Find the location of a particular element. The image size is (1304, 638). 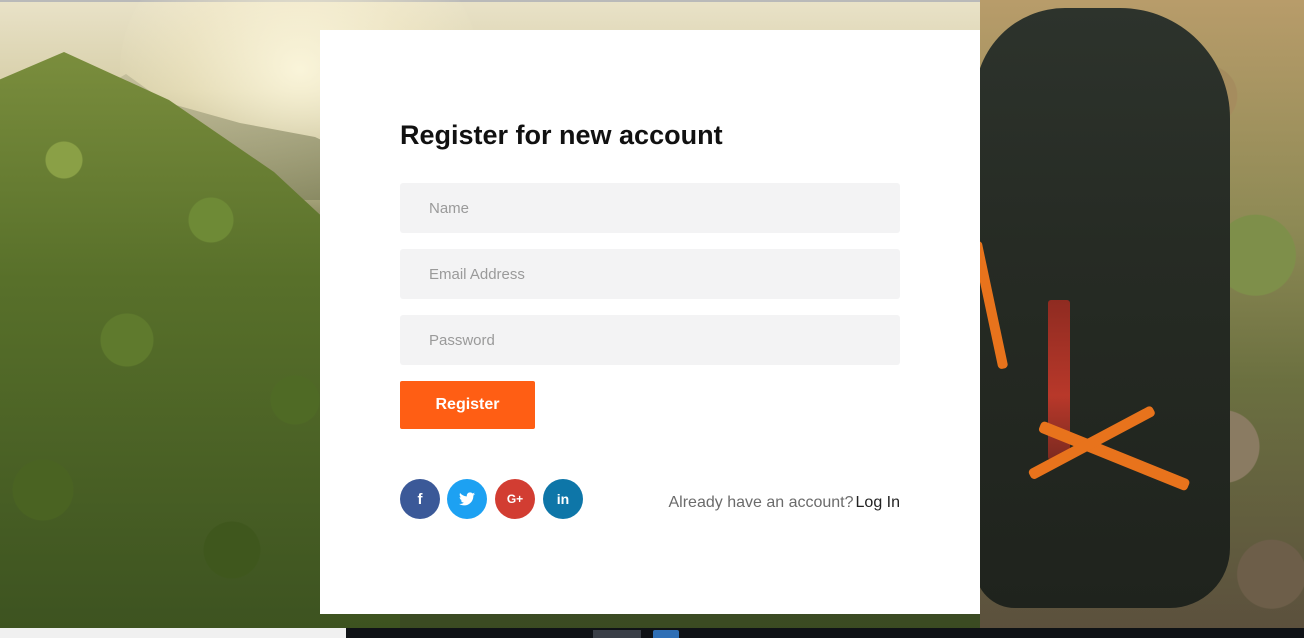

google-plus-icon: G+ is located at coordinates (515, 499).